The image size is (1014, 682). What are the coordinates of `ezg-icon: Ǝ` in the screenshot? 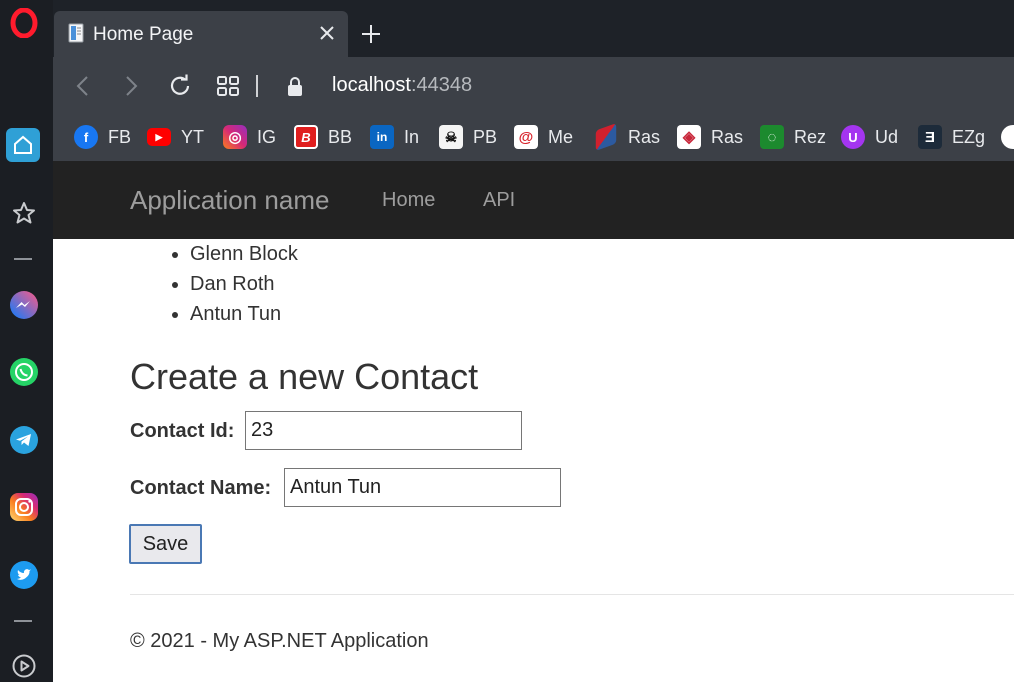 It's located at (930, 137).